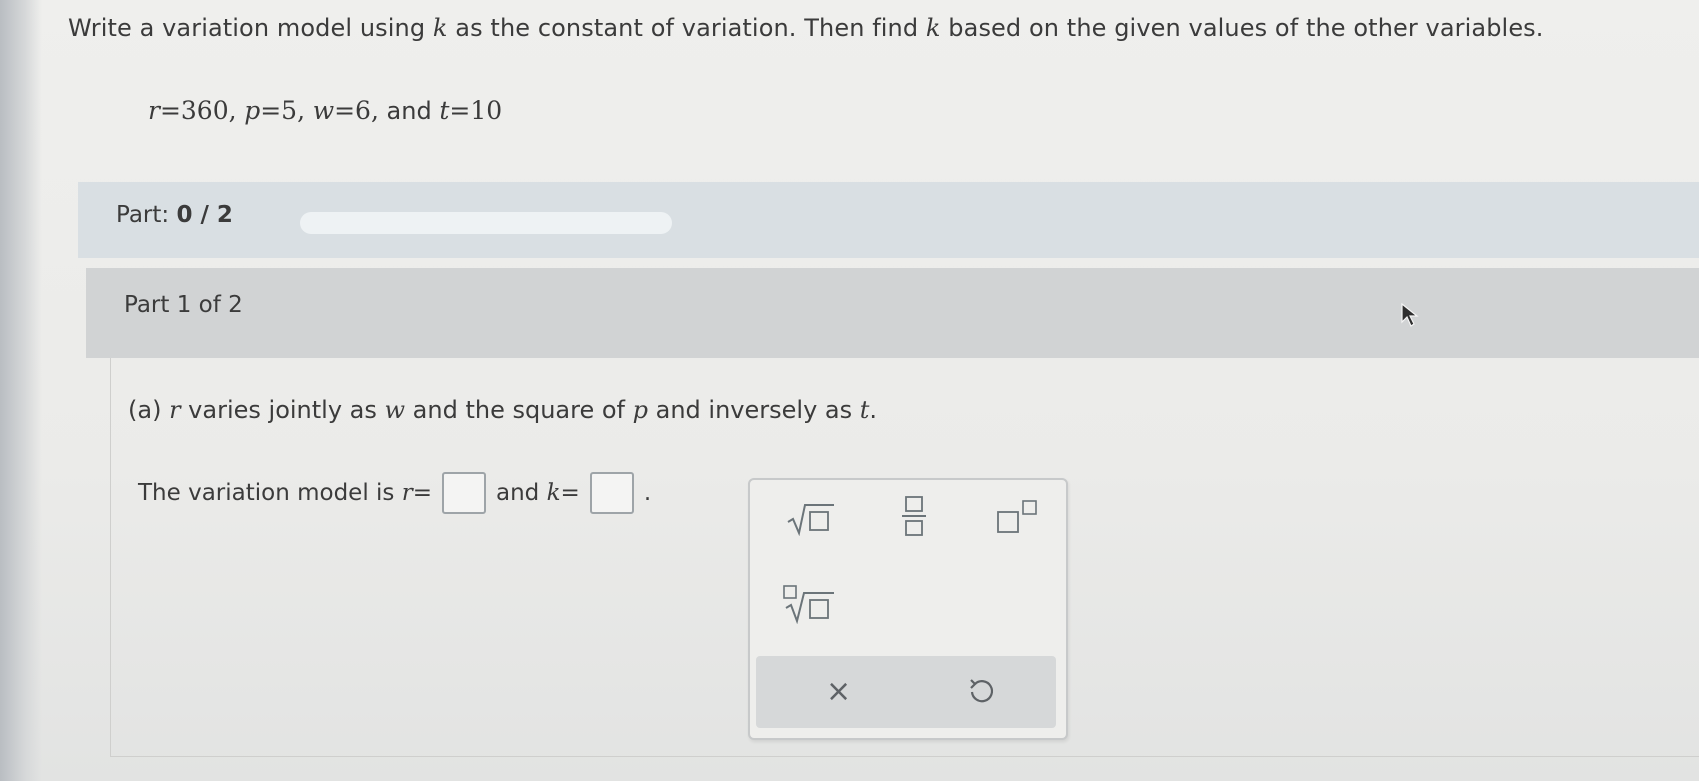 This screenshot has height=781, width=1699. What do you see at coordinates (283, 110) in the screenshot?
I see `given-p-val: =5,` at bounding box center [283, 110].